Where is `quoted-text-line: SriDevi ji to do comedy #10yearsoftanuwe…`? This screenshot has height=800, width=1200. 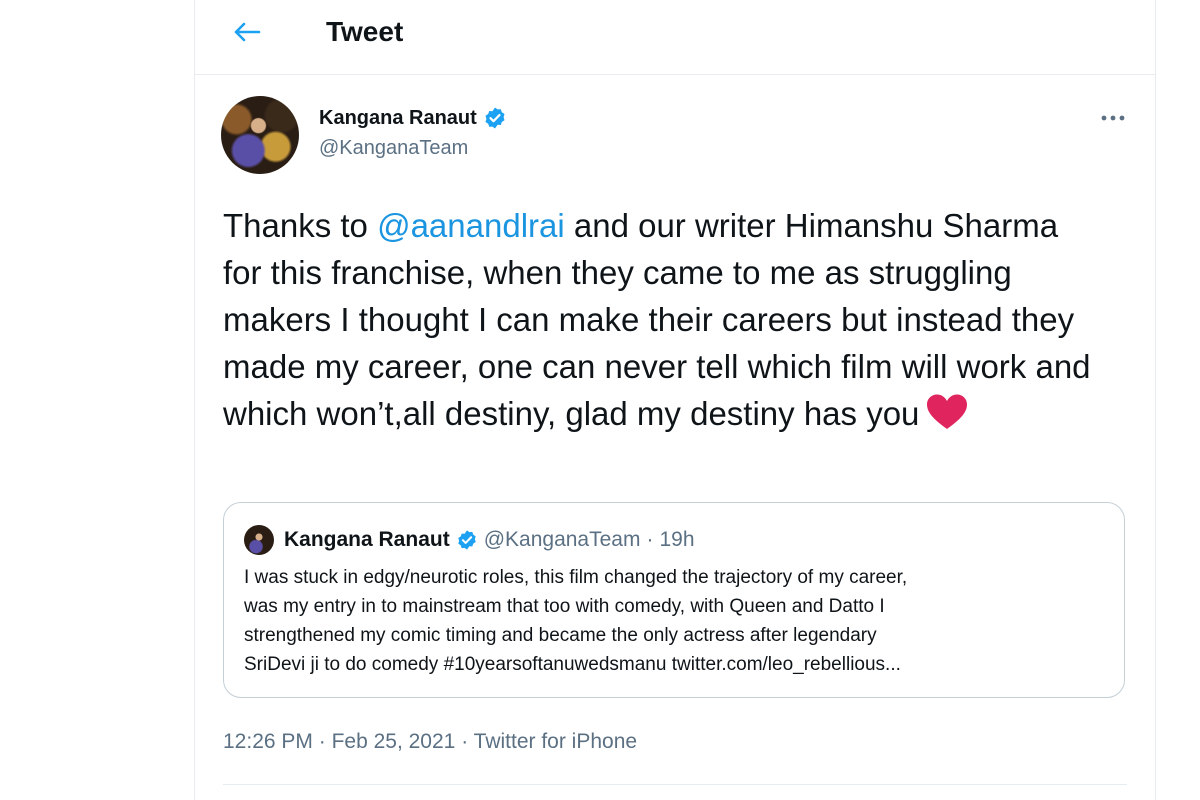
quoted-text-line: SriDevi ji to do comedy #10yearsoftanuwe… is located at coordinates (572, 664).